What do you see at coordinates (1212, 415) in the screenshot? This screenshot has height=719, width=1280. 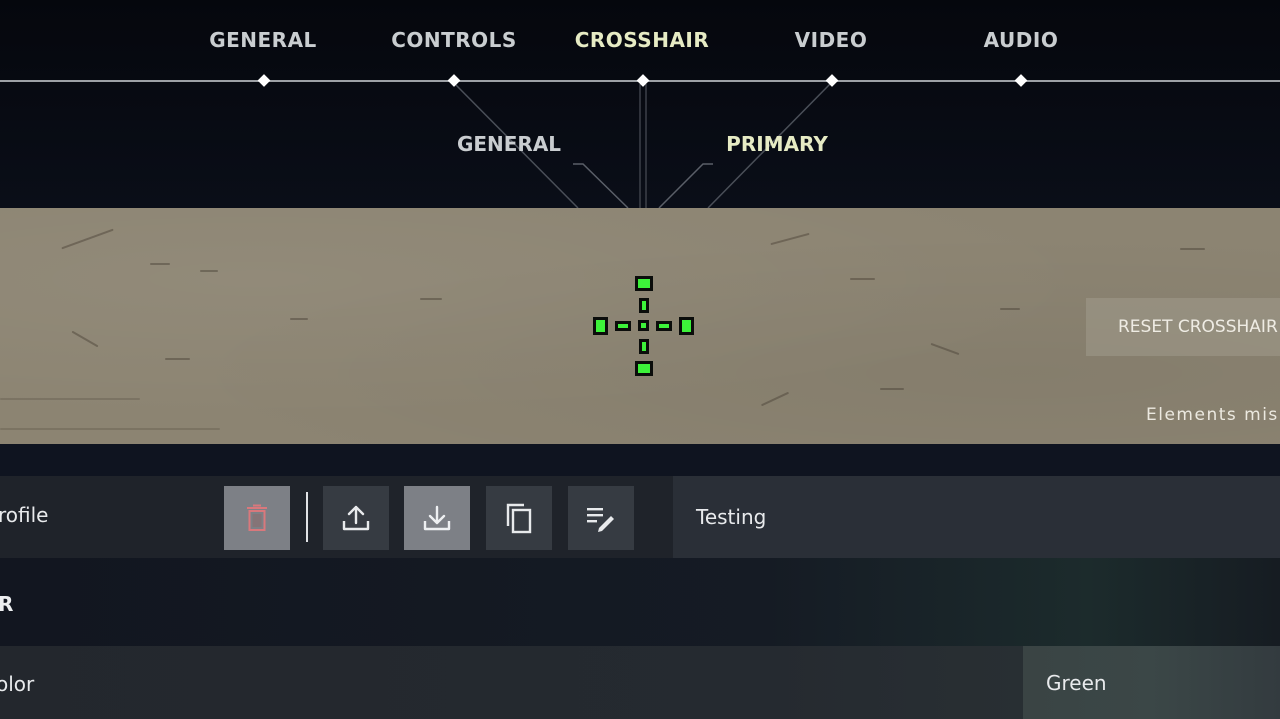 I see `preview-note: Elements mis` at bounding box center [1212, 415].